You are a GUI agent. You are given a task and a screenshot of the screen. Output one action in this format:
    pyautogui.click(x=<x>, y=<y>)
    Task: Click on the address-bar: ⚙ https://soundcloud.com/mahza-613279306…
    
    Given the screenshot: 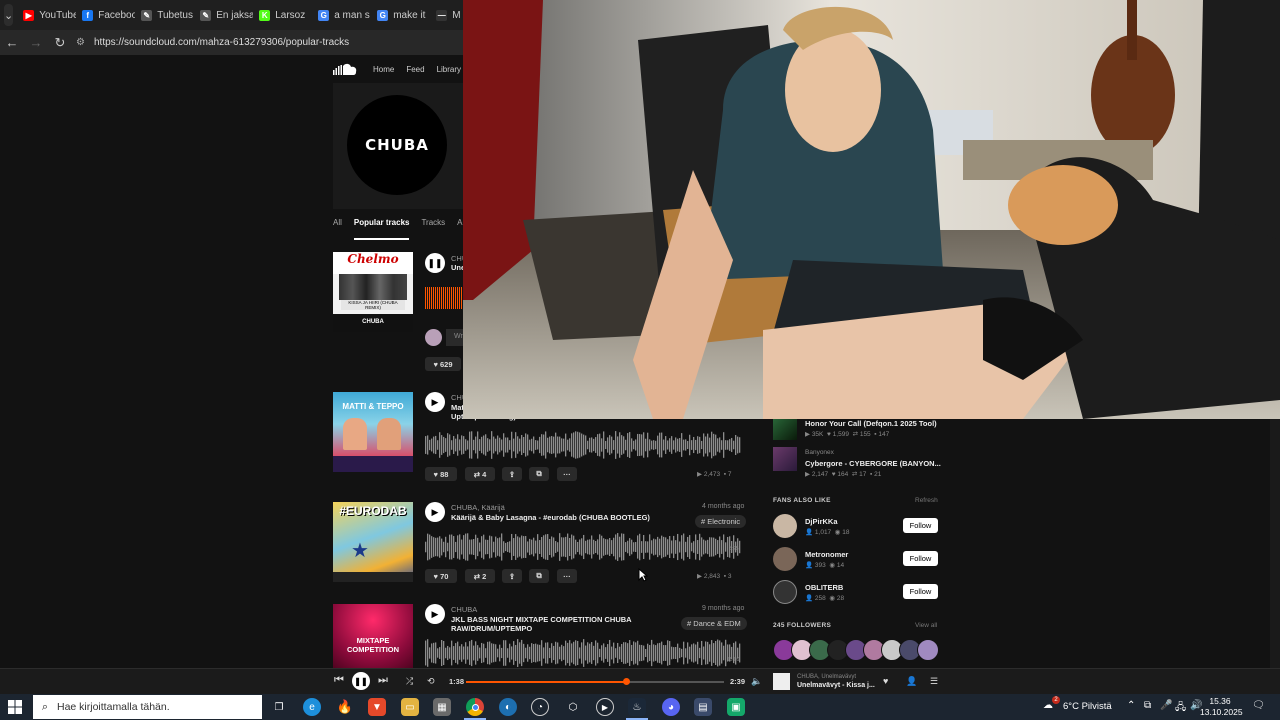 What is the action you would take?
    pyautogui.click(x=269, y=43)
    